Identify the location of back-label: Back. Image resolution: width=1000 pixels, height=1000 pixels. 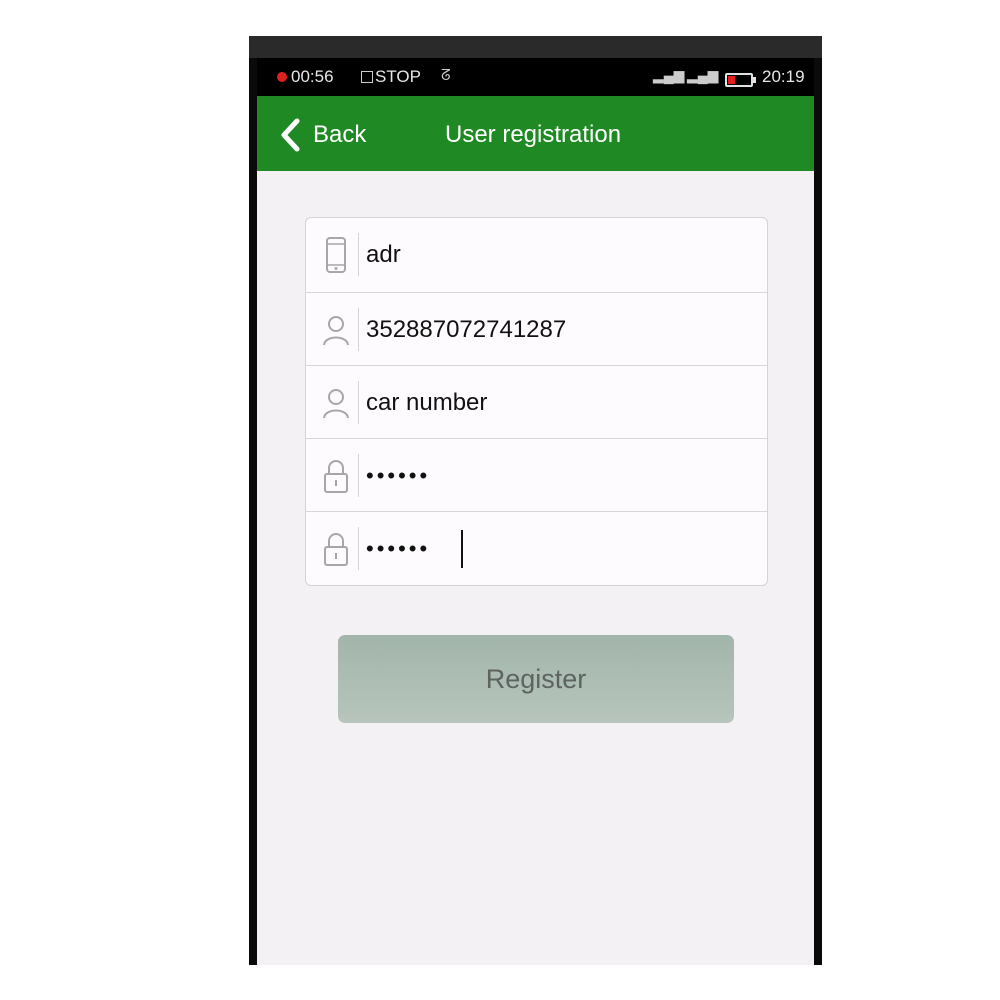
(340, 134).